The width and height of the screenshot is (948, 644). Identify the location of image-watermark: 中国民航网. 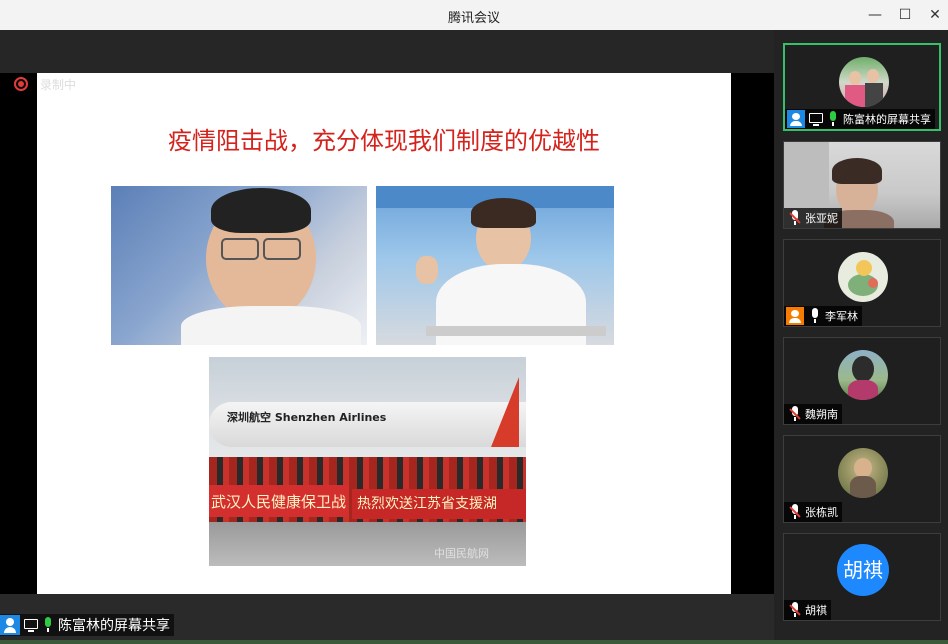
(461, 553).